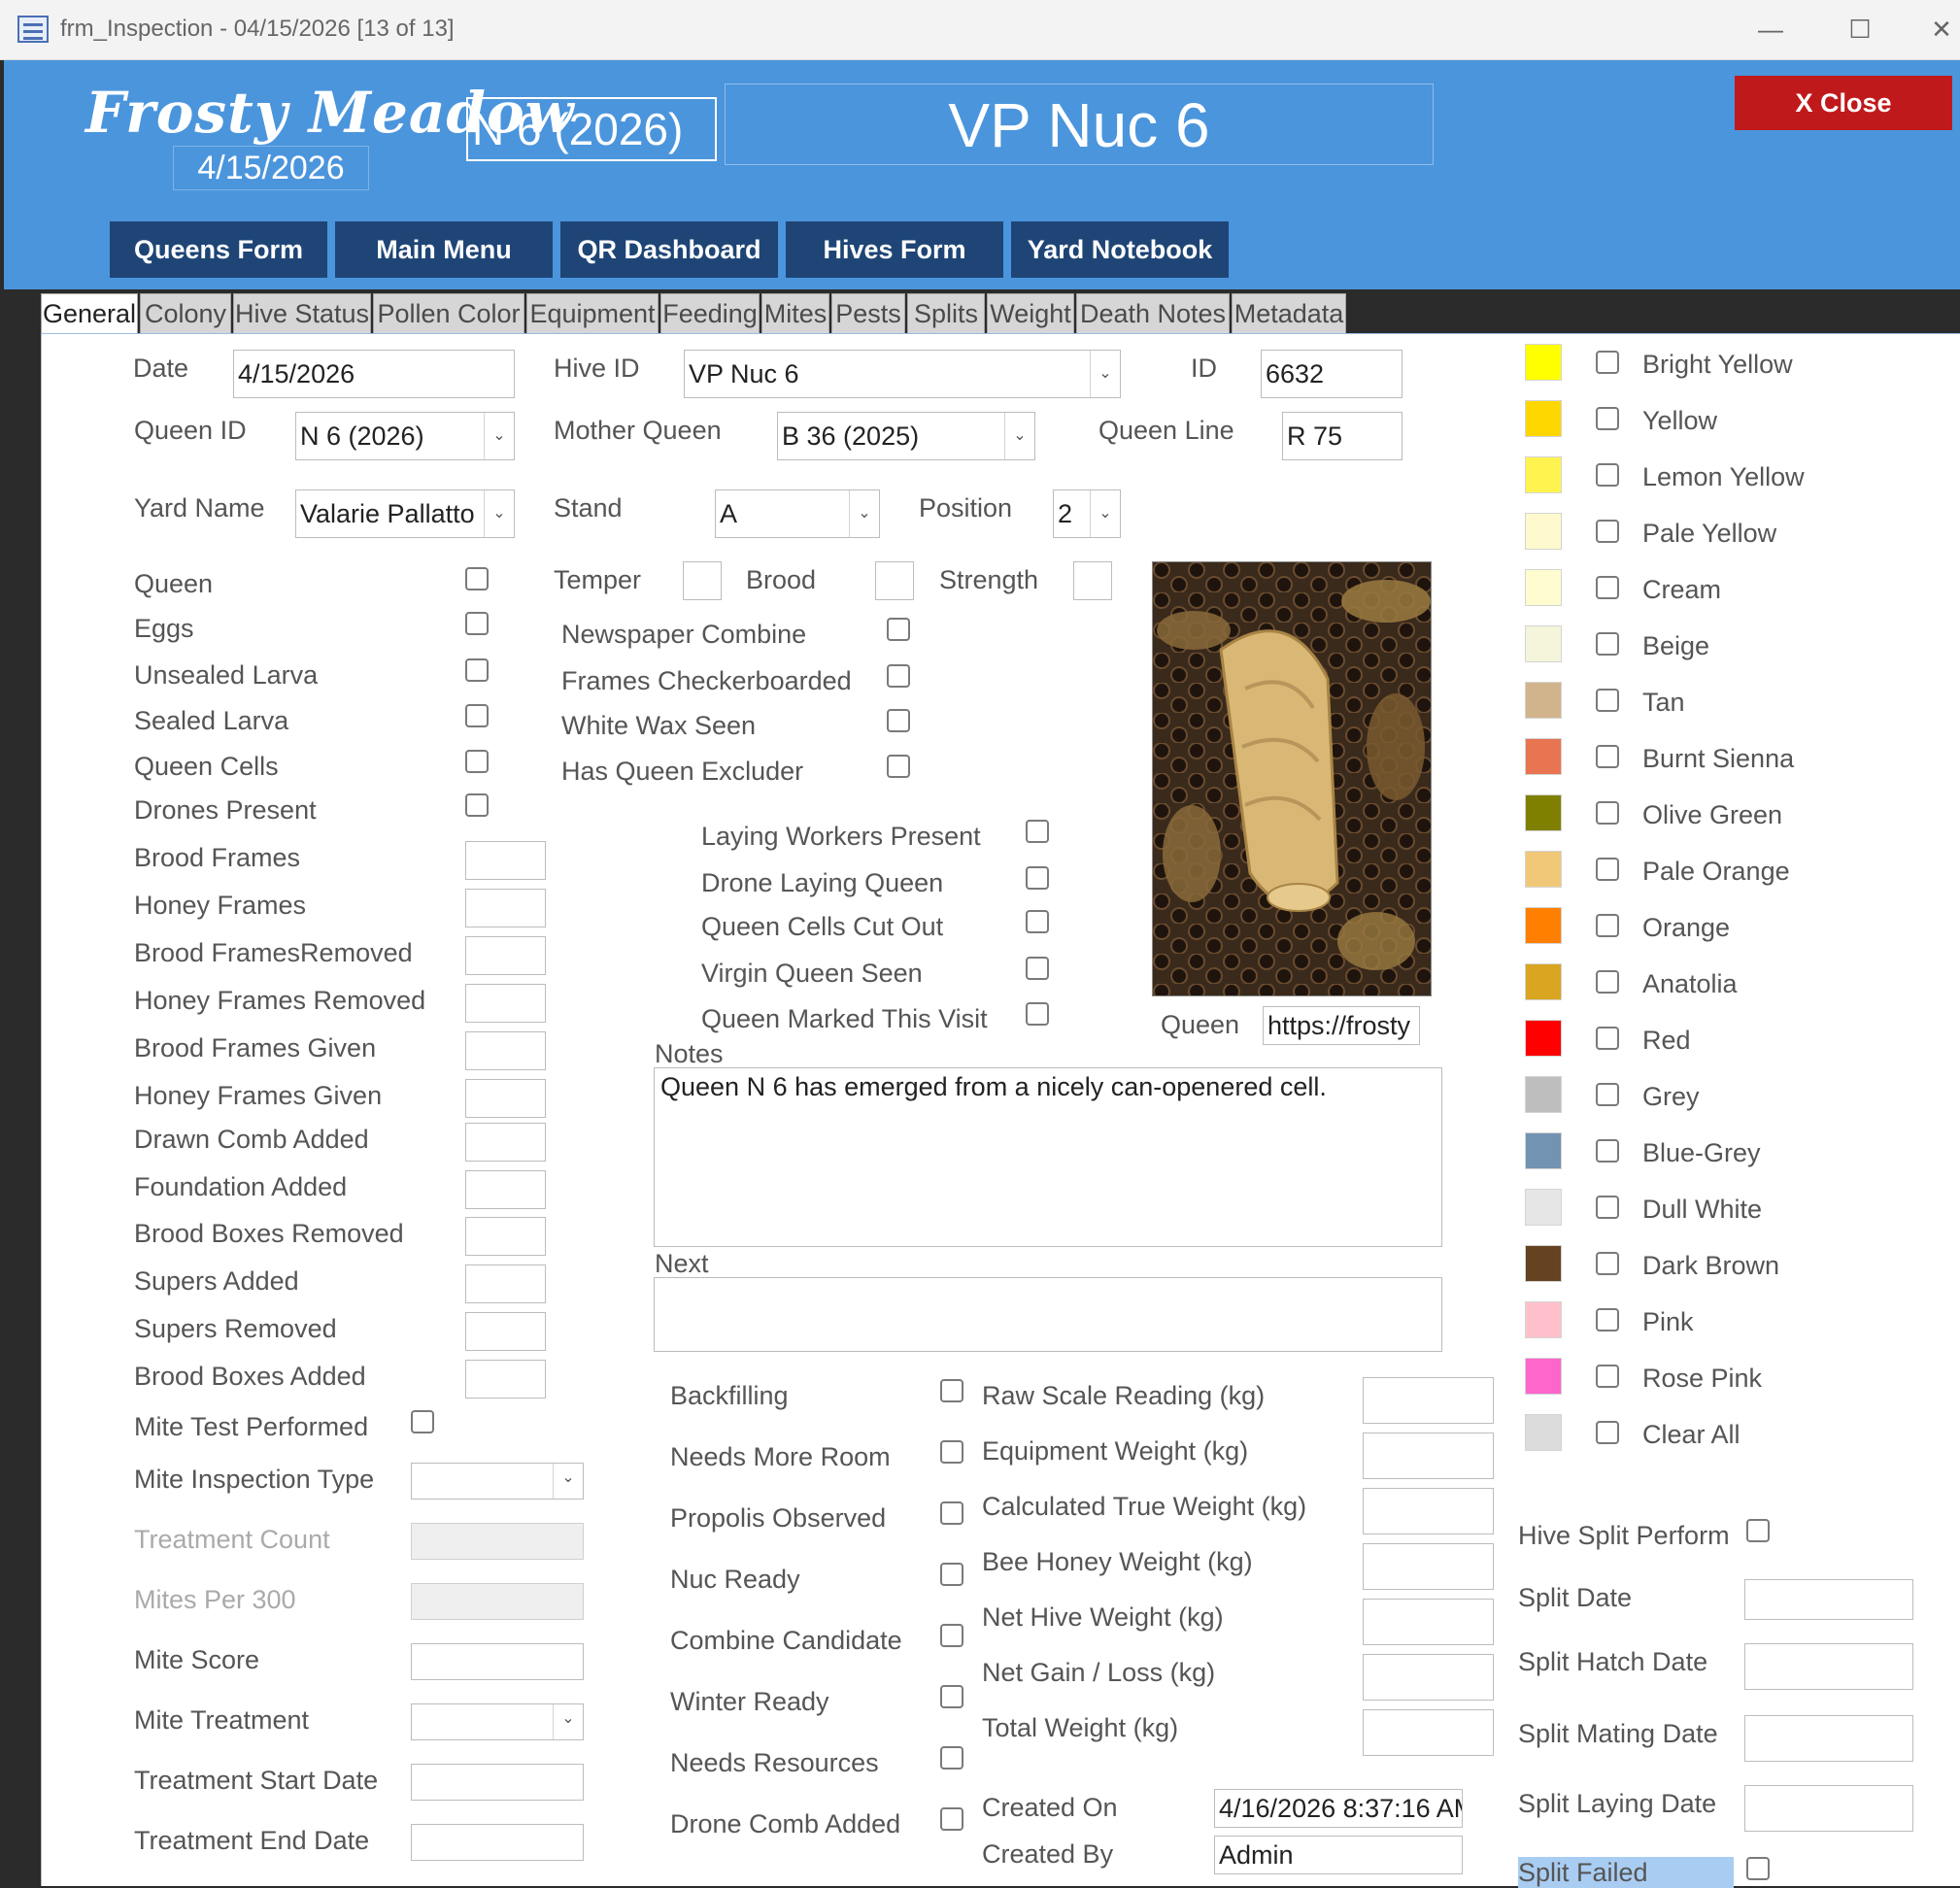 This screenshot has height=1888, width=1960. What do you see at coordinates (951, 1574) in the screenshot?
I see `nuc-ready-checkbox` at bounding box center [951, 1574].